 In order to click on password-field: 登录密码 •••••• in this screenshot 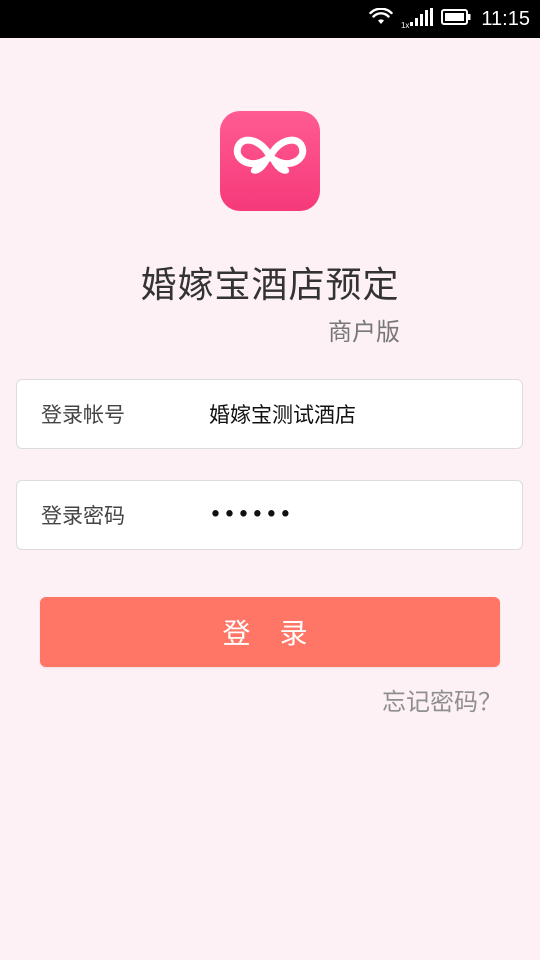, I will do `click(269, 515)`.